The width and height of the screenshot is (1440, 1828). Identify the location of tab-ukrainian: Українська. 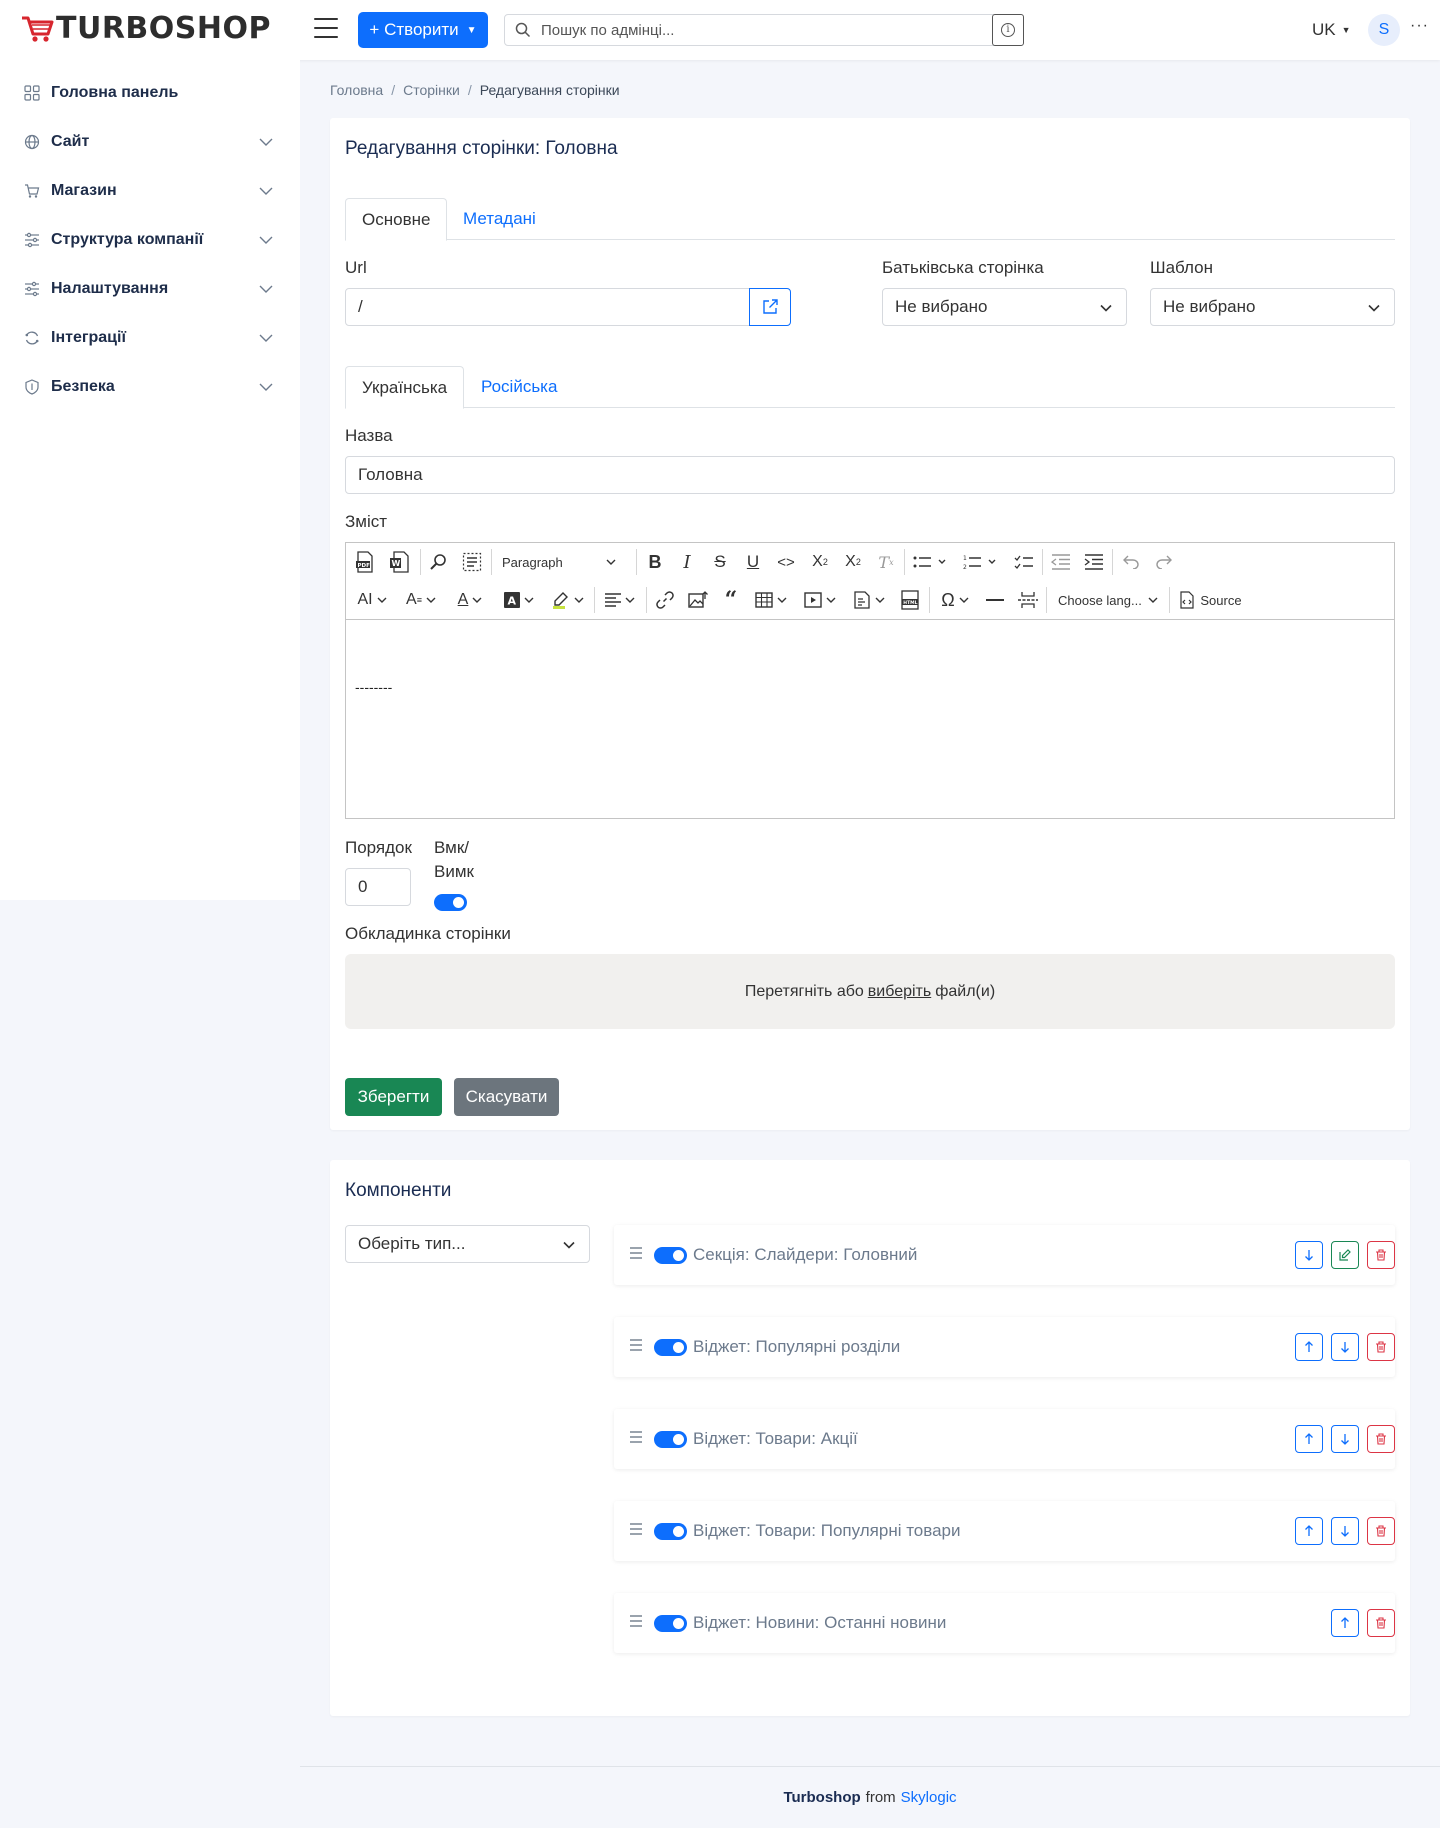
(405, 387).